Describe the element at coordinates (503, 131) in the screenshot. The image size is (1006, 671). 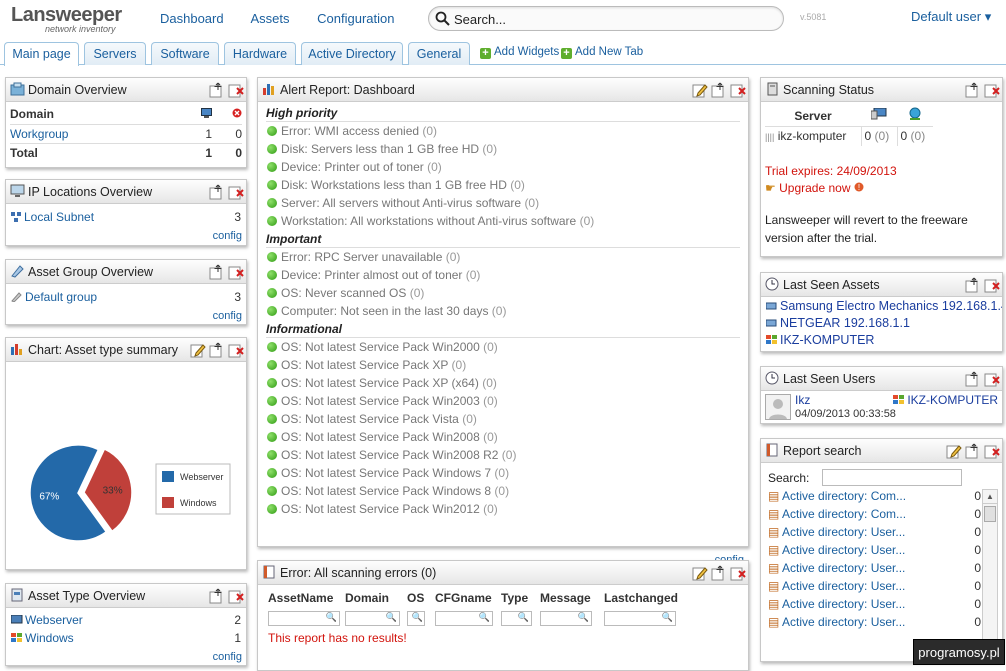
I see `alert-item: Error: WMI access denied (0)` at that location.